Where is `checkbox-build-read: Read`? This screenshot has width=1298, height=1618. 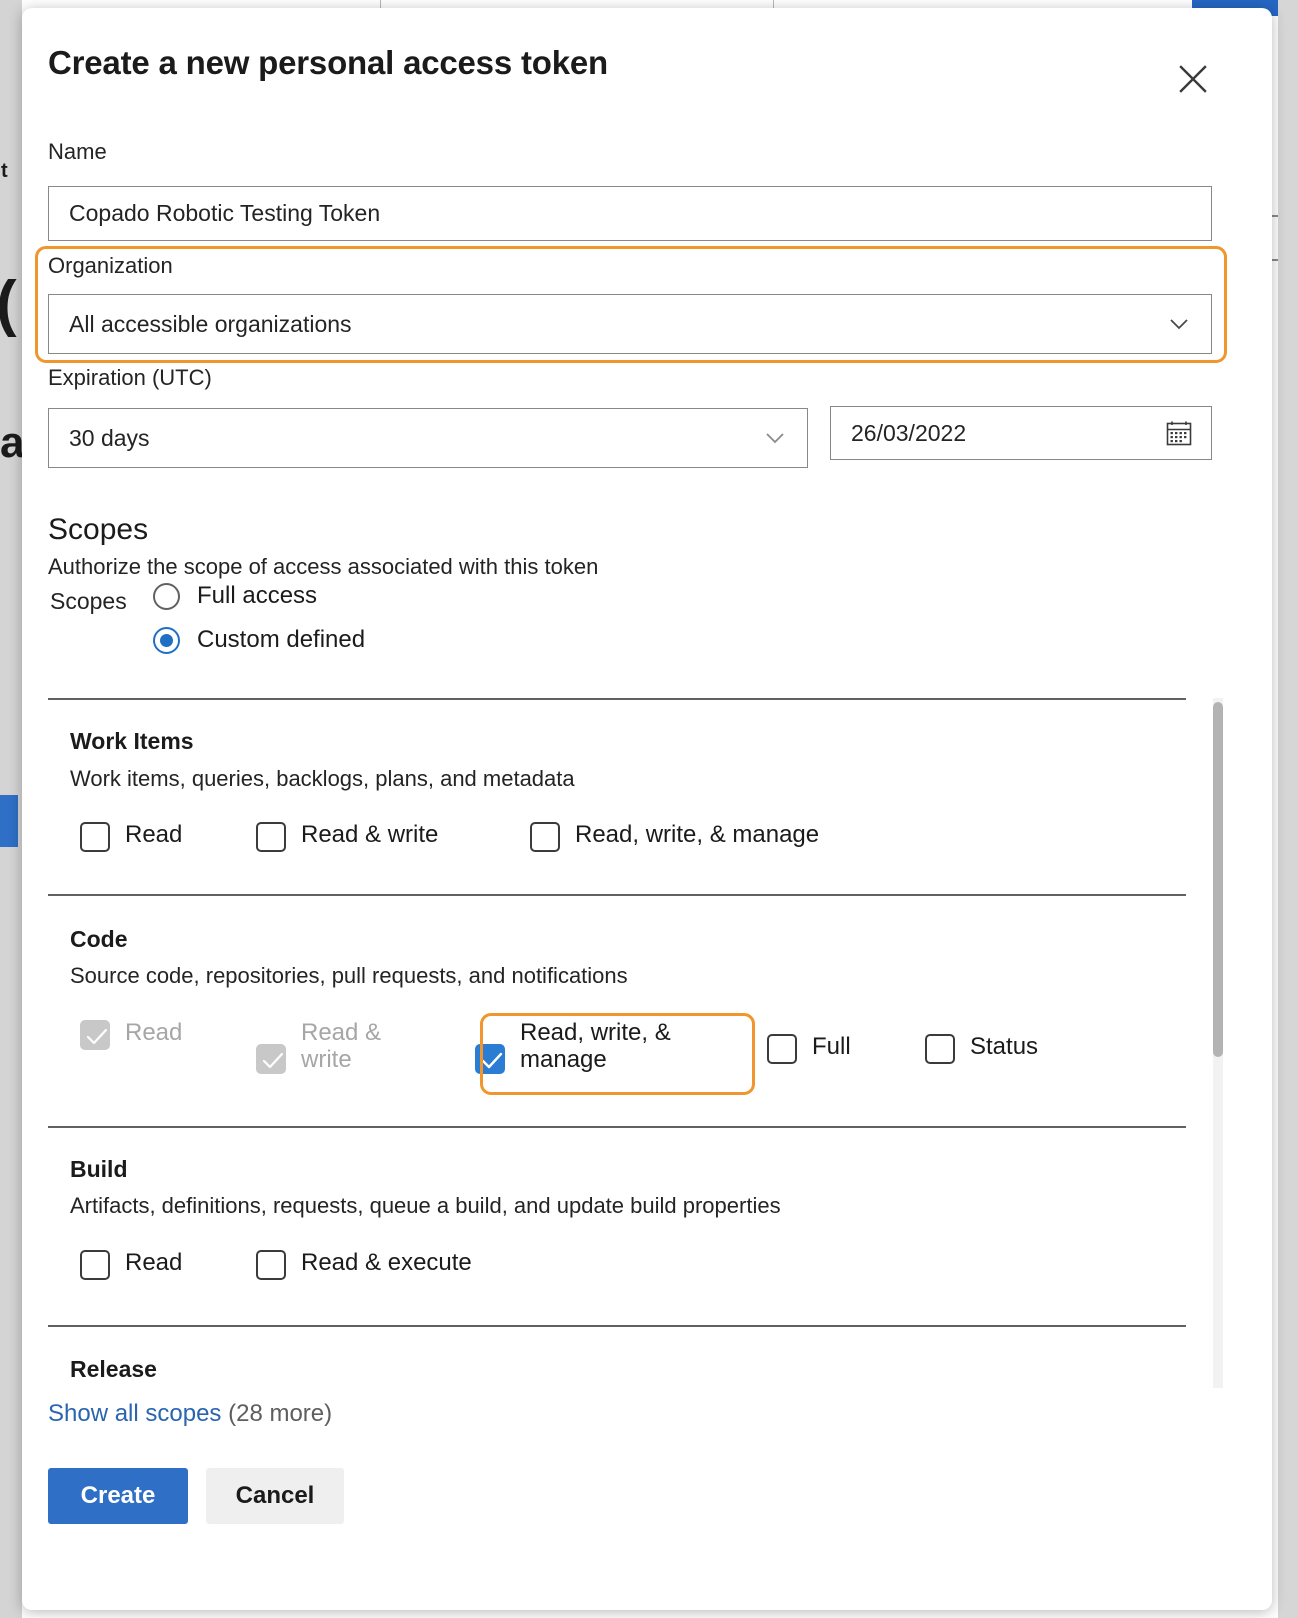
checkbox-build-read: Read is located at coordinates (168, 1264).